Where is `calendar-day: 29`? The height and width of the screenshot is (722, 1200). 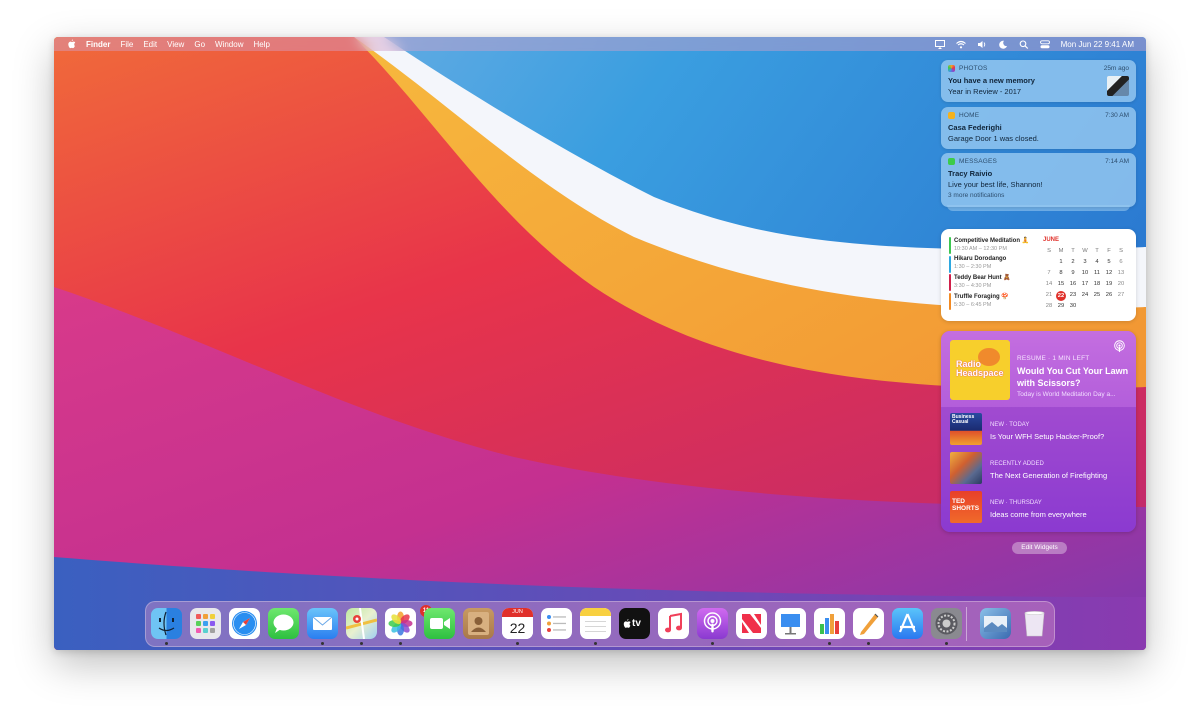 calendar-day: 29 is located at coordinates (1061, 306).